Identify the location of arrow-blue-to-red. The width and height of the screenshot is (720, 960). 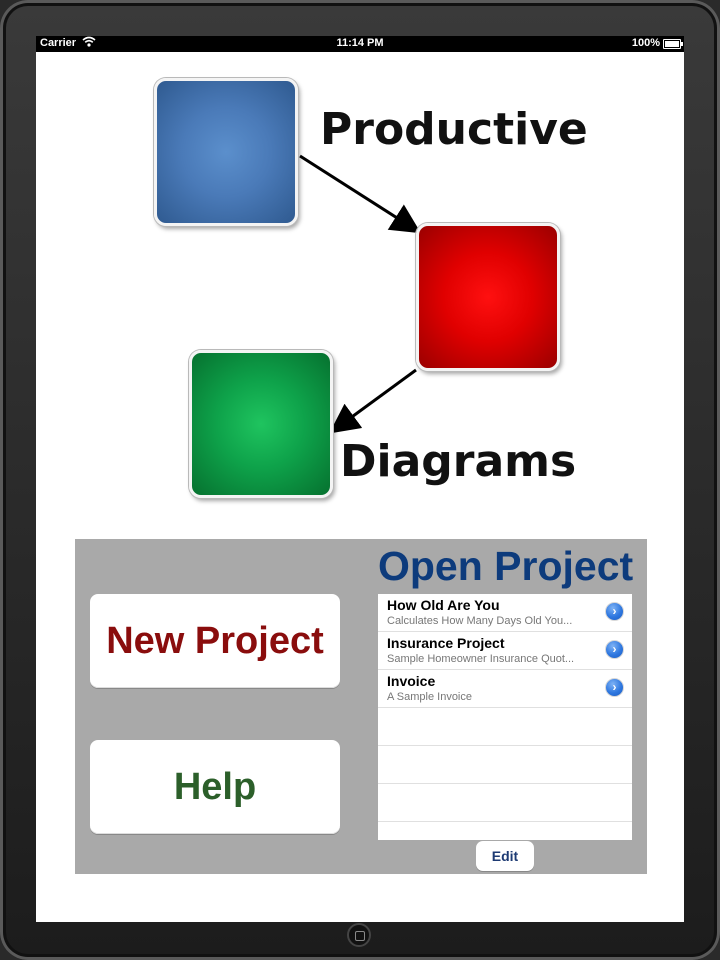
(360, 194).